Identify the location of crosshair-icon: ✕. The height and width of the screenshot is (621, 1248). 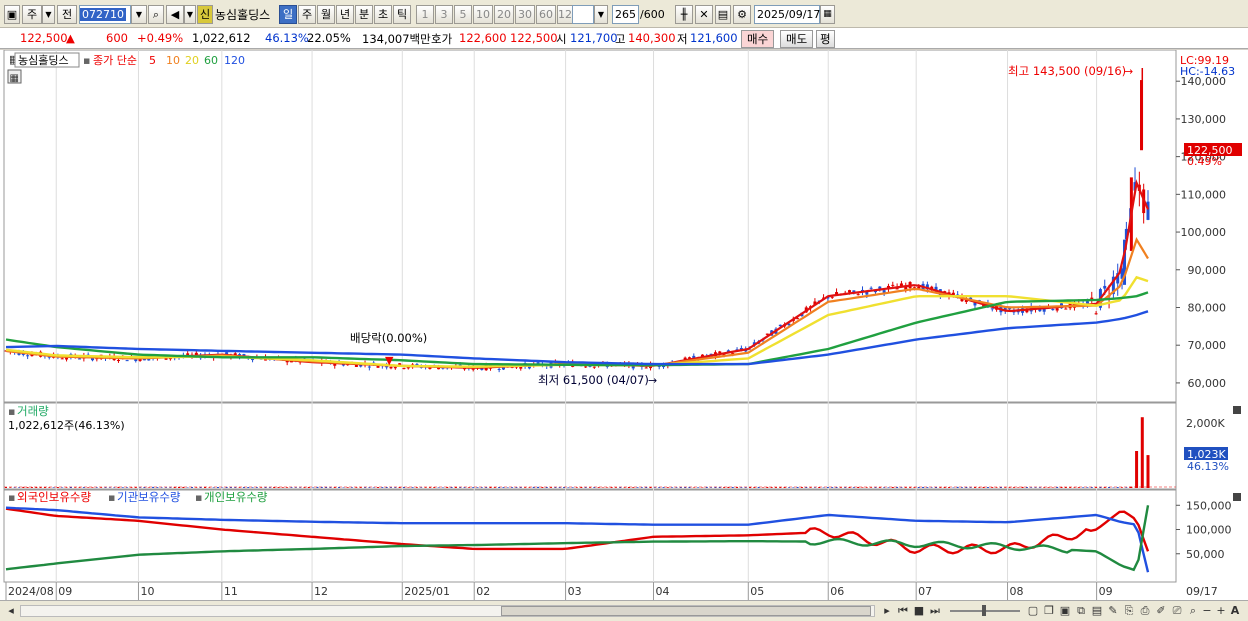
(704, 14).